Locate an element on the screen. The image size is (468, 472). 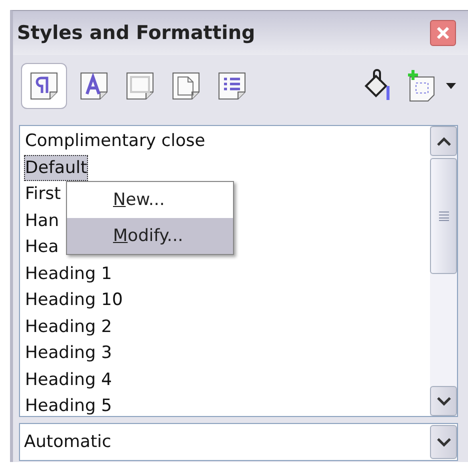
scroll-down-button is located at coordinates (443, 401).